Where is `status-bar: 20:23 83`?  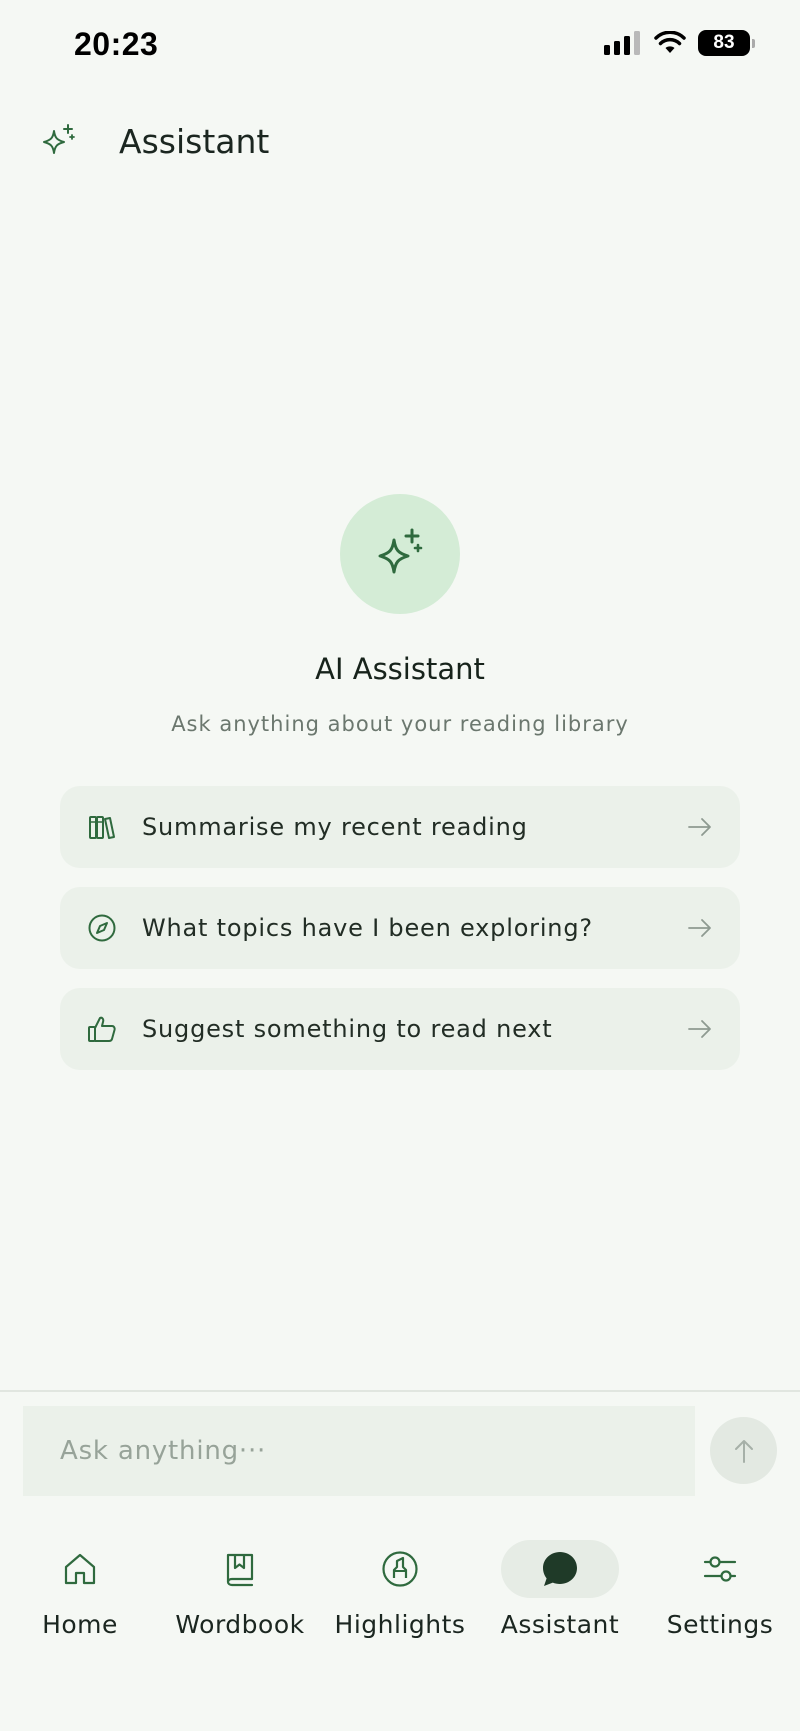 status-bar: 20:23 83 is located at coordinates (400, 46).